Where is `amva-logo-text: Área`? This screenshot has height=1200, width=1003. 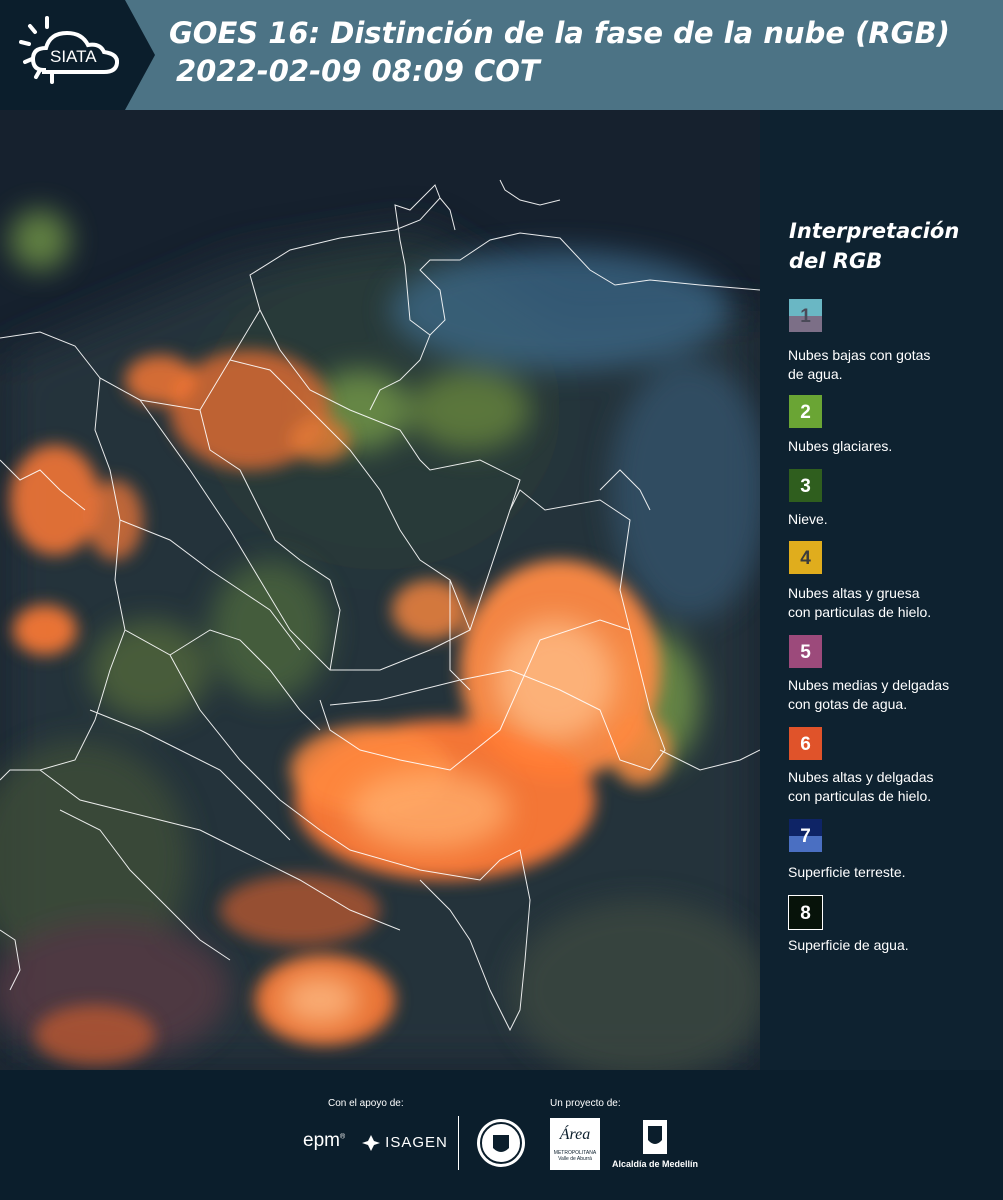 amva-logo-text: Área is located at coordinates (575, 1134).